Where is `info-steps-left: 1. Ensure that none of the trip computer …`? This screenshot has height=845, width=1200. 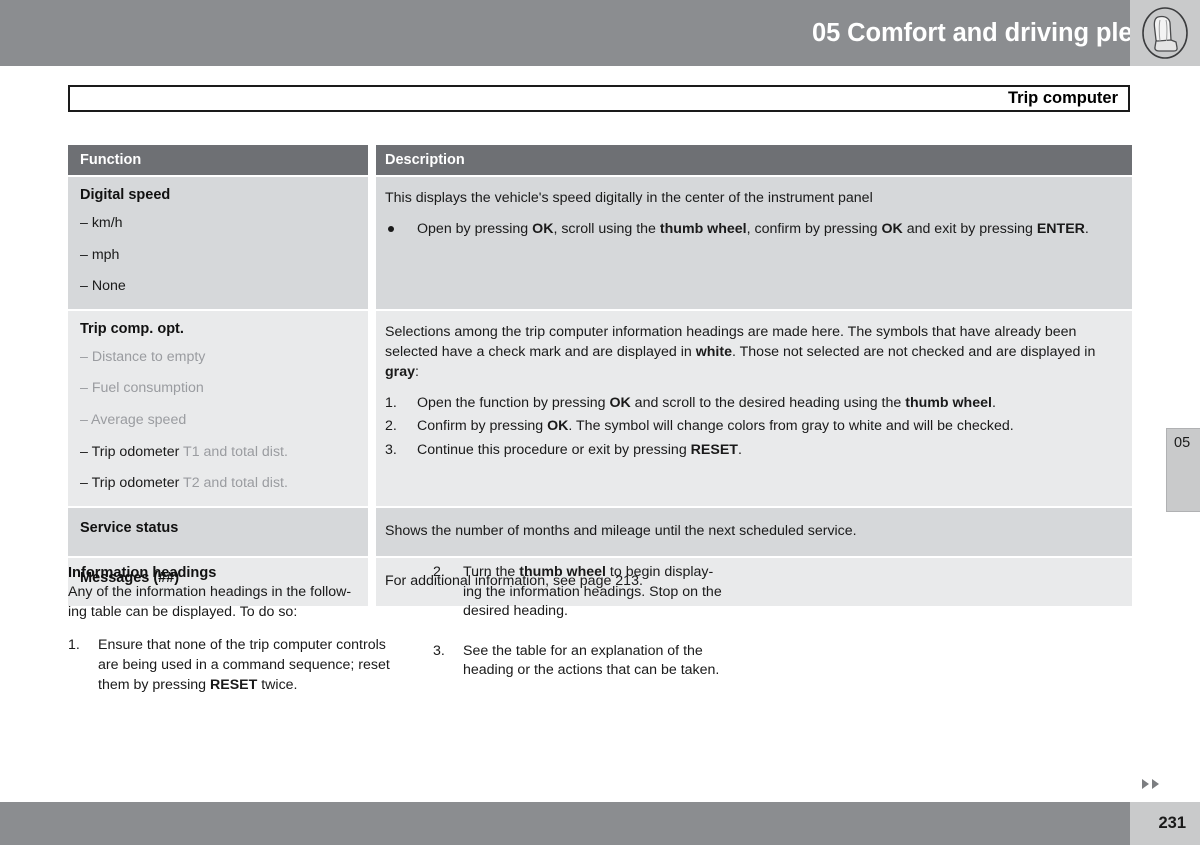
info-steps-left: 1. Ensure that none of the trip computer … is located at coordinates (235, 665).